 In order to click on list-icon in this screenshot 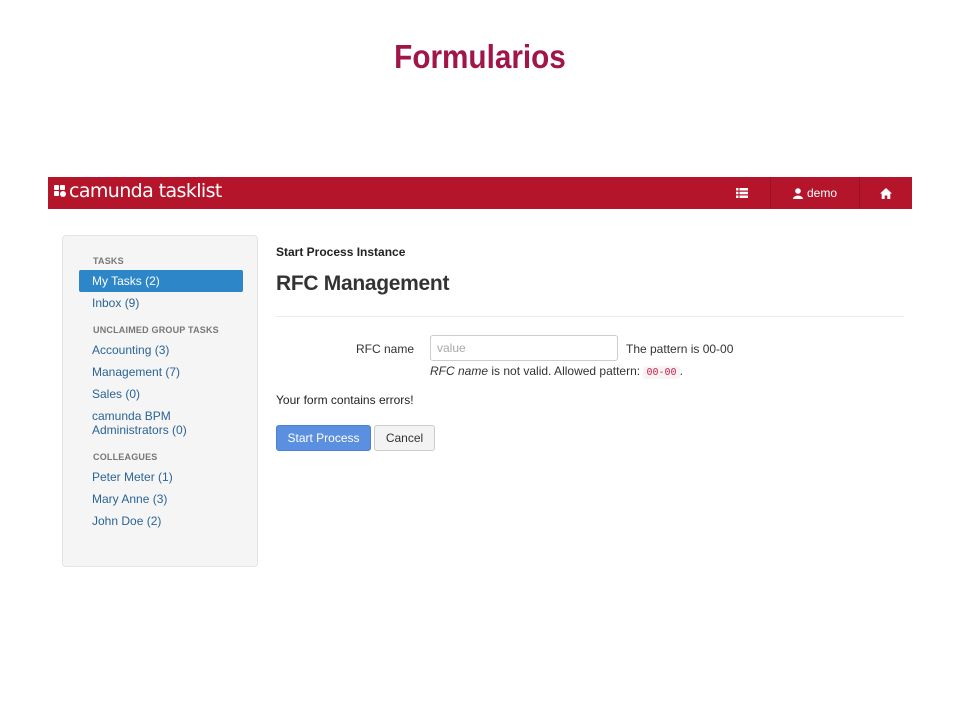, I will do `click(742, 193)`.